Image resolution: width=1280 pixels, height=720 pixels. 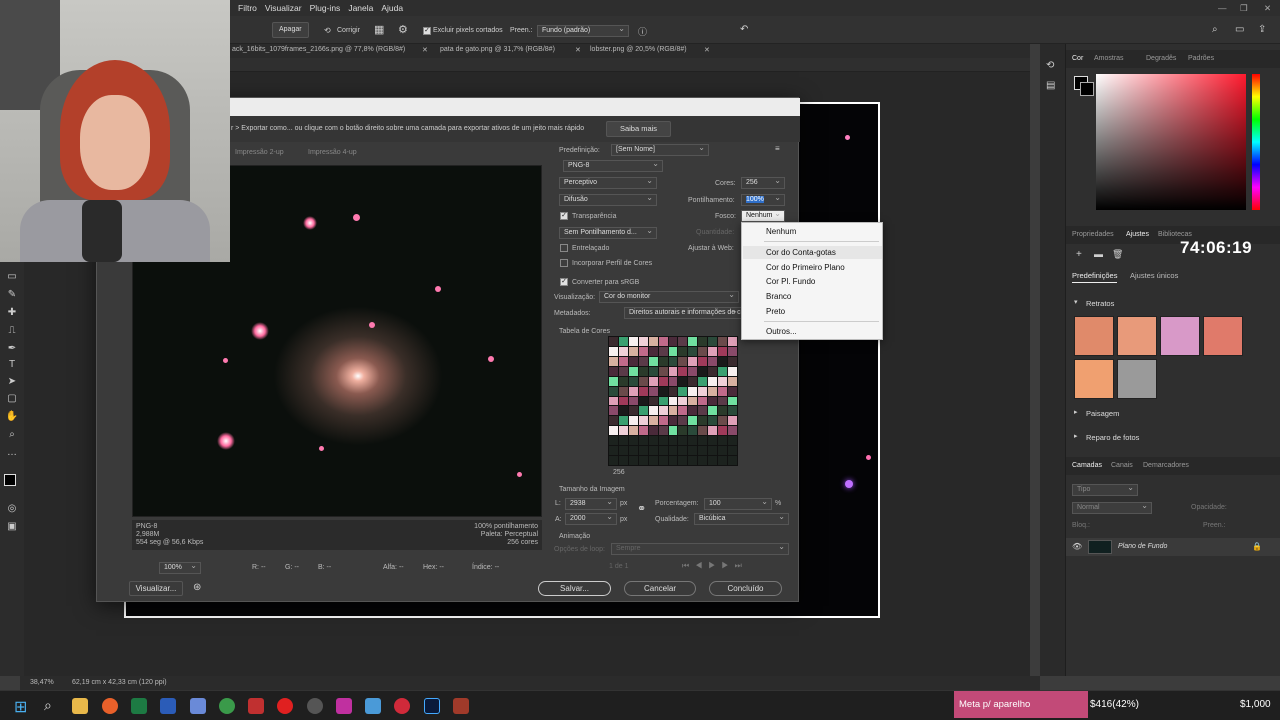 What do you see at coordinates (1201, 58) in the screenshot?
I see `tab-padroes: Padrões` at bounding box center [1201, 58].